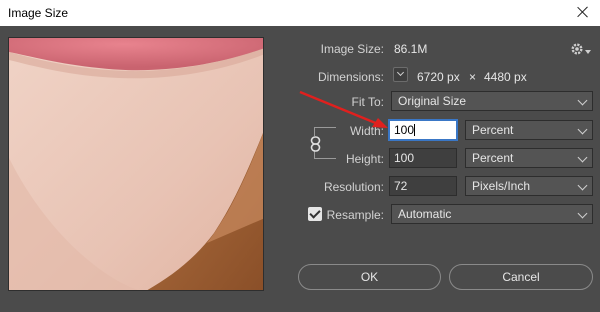 This screenshot has width=600, height=312. I want to click on gear-icon, so click(577, 49).